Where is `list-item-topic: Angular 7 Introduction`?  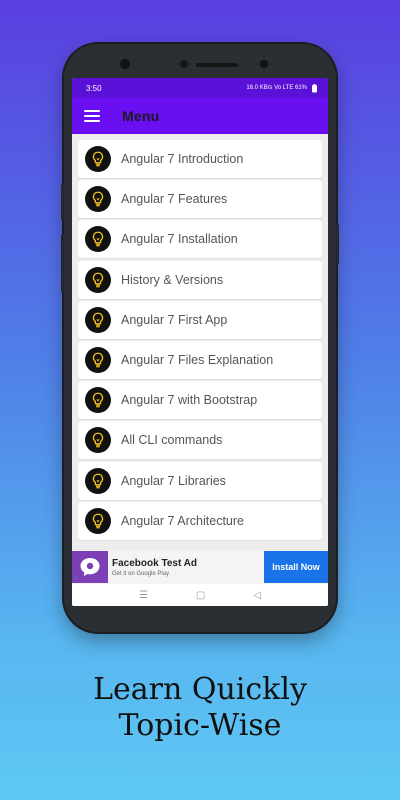 list-item-topic: Angular 7 Introduction is located at coordinates (200, 159).